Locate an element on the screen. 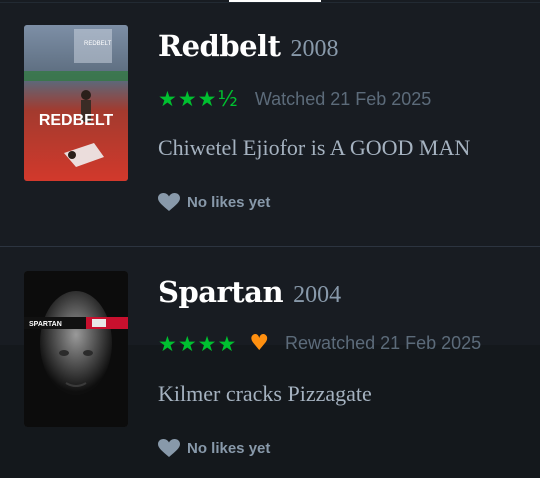  film-title: Spartan is located at coordinates (221, 292).